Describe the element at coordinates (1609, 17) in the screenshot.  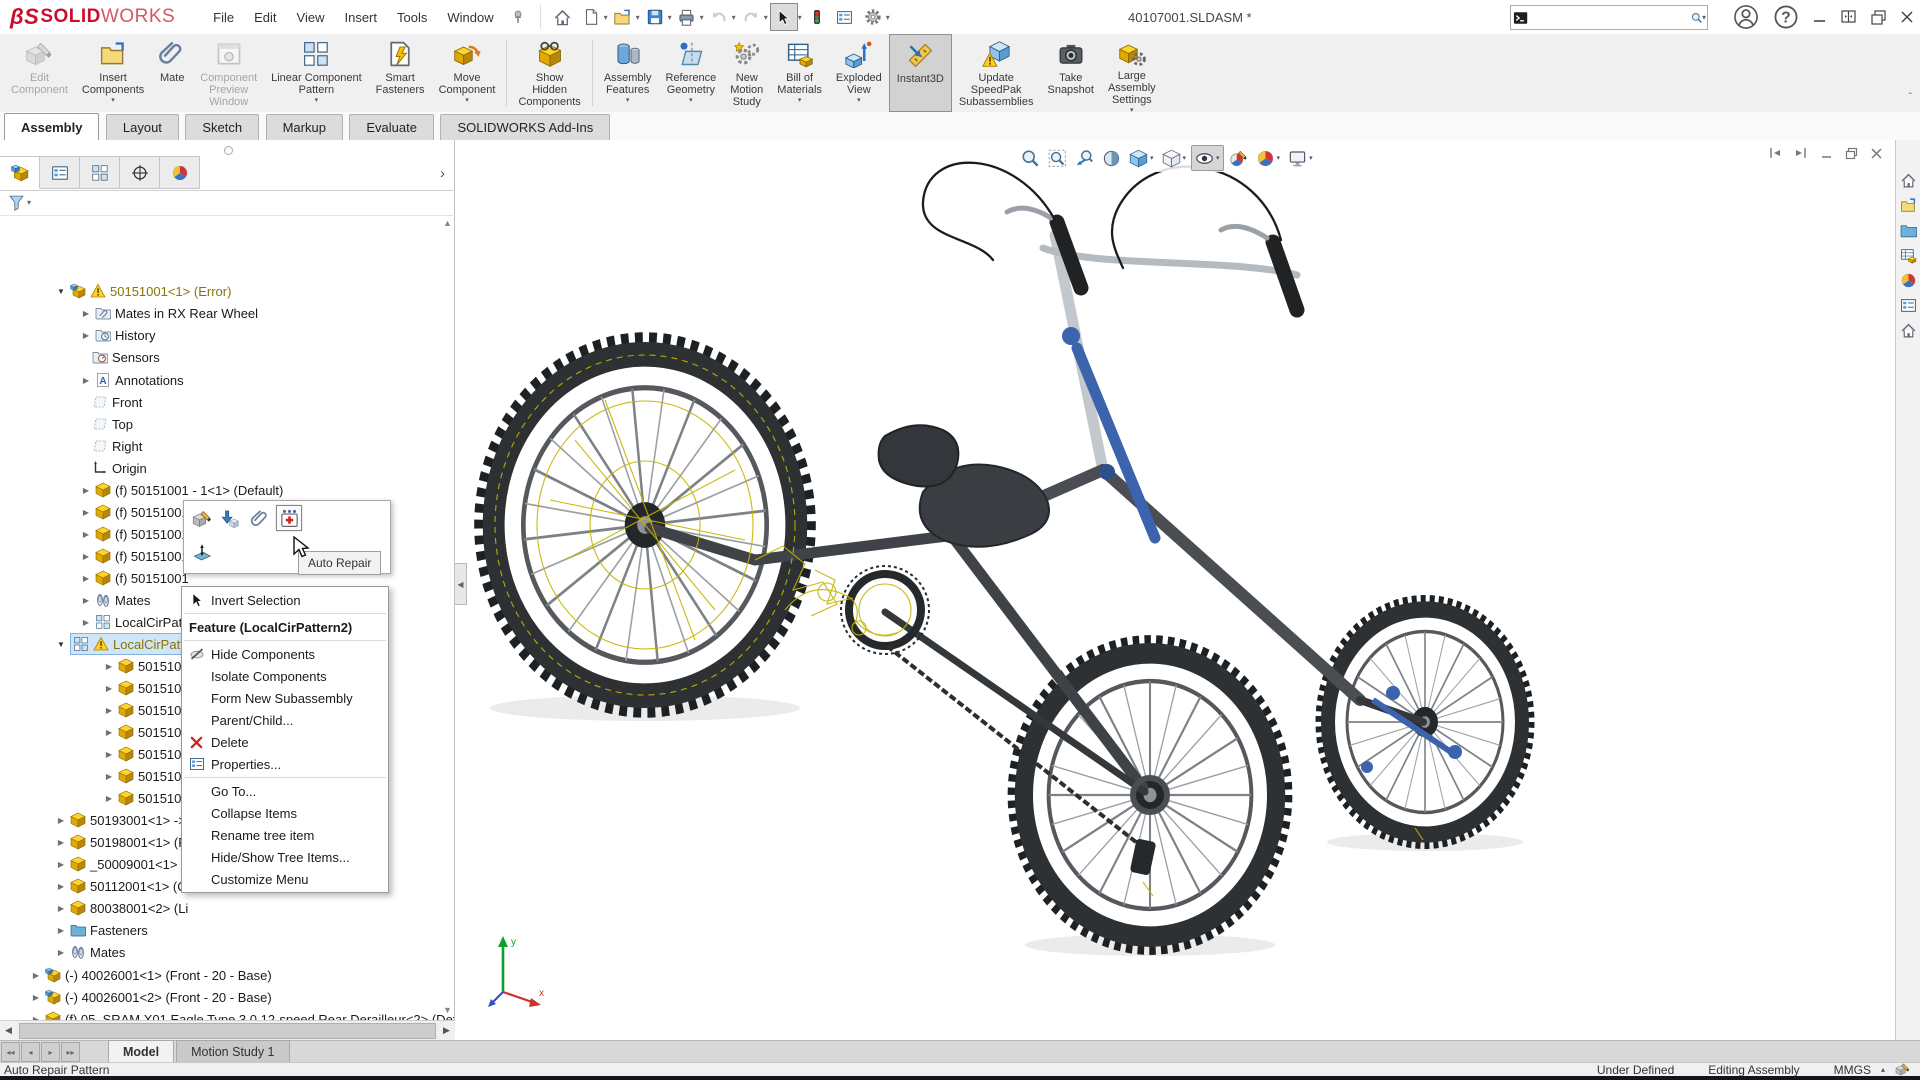
I see `search-commands-box: ▾` at that location.